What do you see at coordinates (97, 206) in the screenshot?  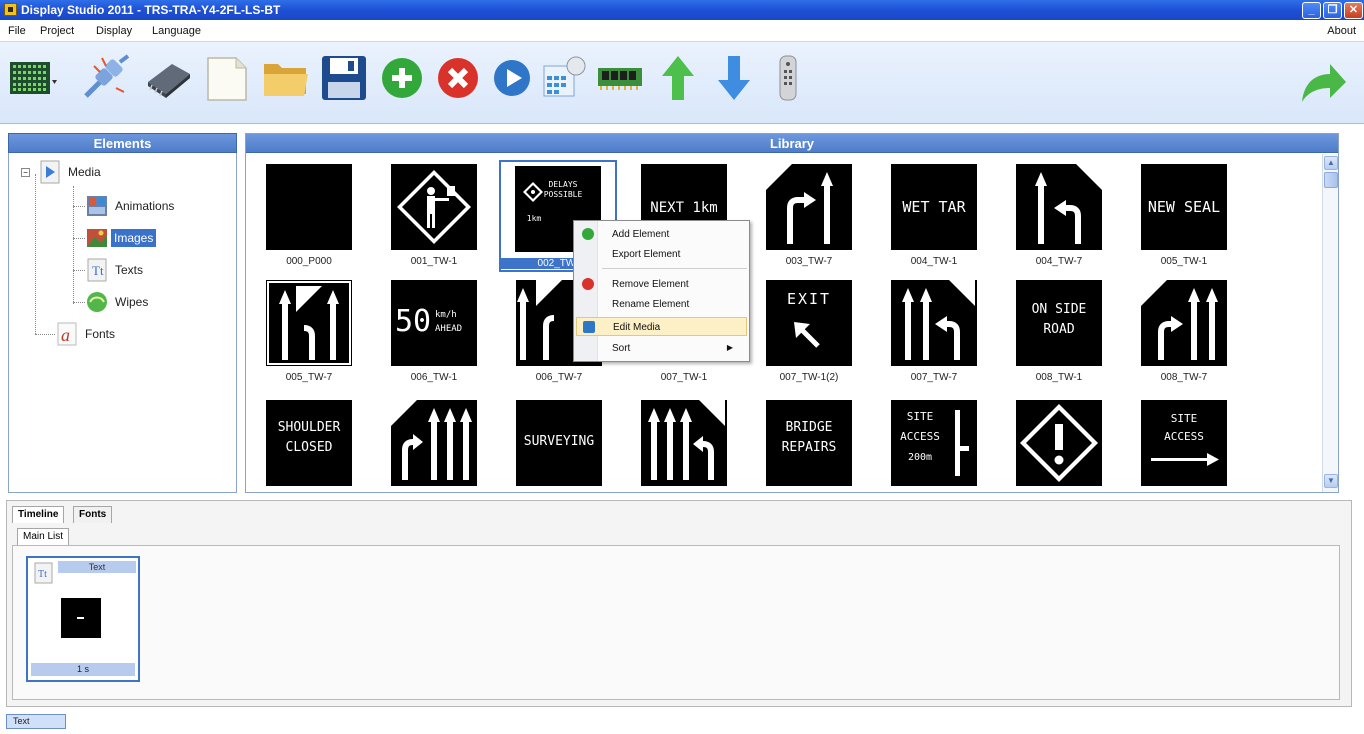 I see `animations-icon` at bounding box center [97, 206].